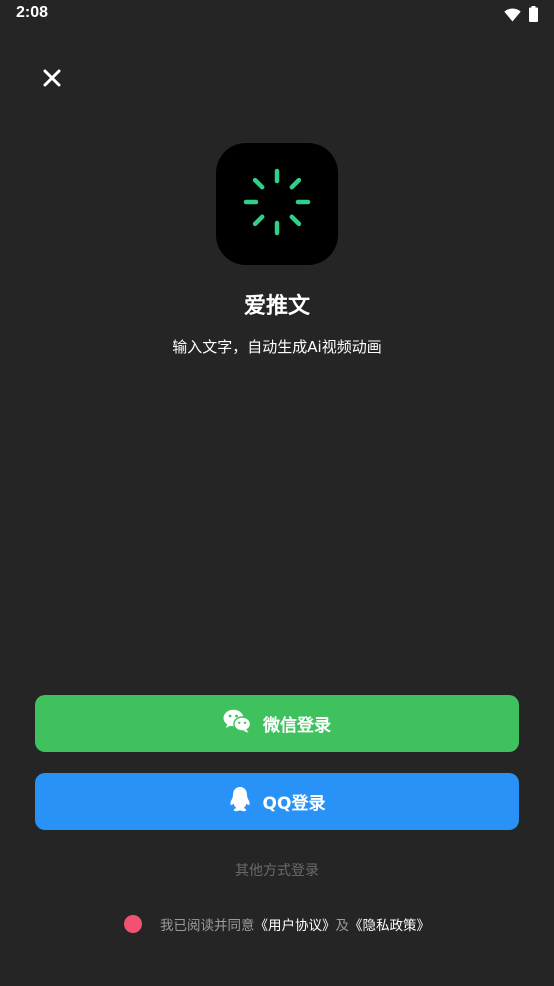  What do you see at coordinates (512, 16) in the screenshot?
I see `wifi-icon` at bounding box center [512, 16].